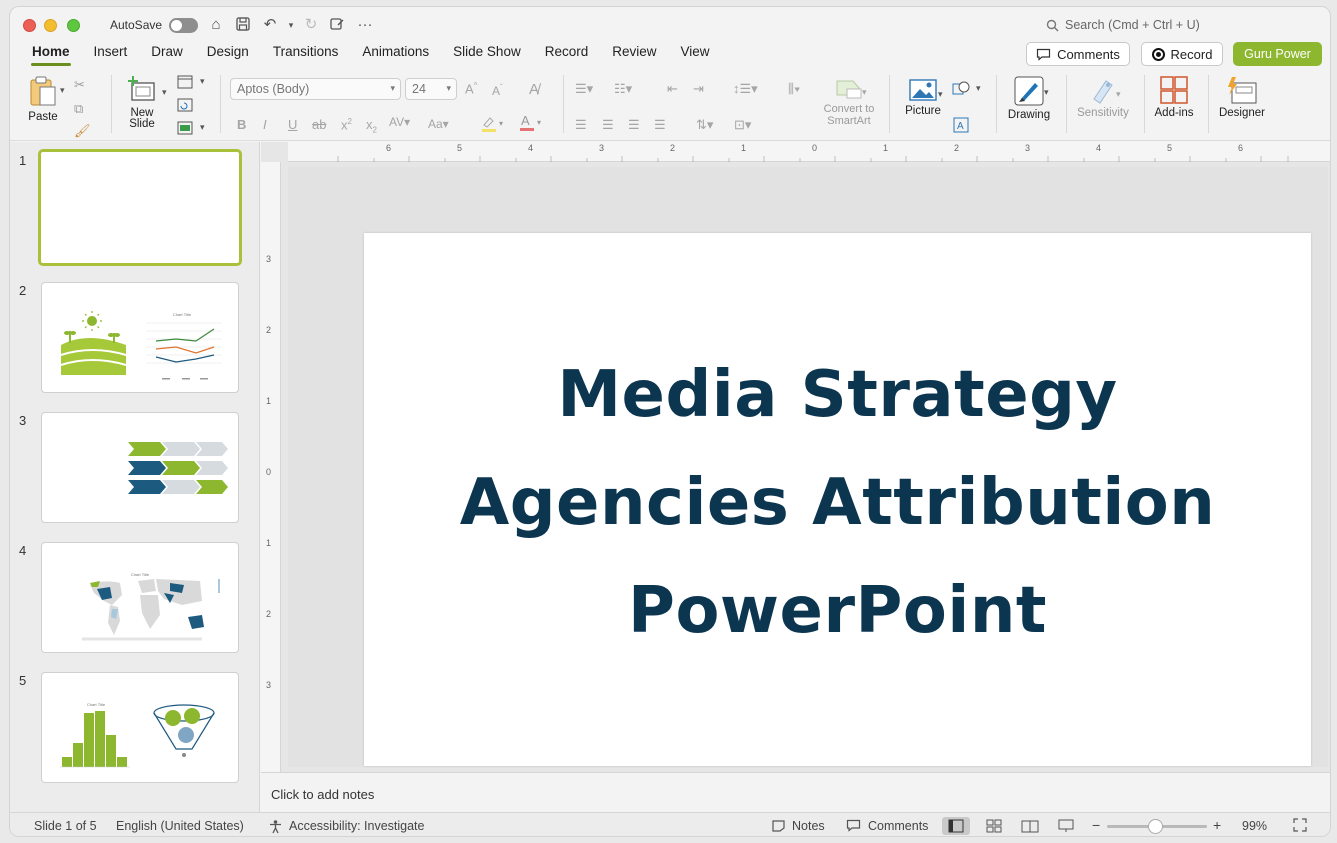  Describe the element at coordinates (493, 125) in the screenshot. I see `highlight-icon: ▾` at that location.